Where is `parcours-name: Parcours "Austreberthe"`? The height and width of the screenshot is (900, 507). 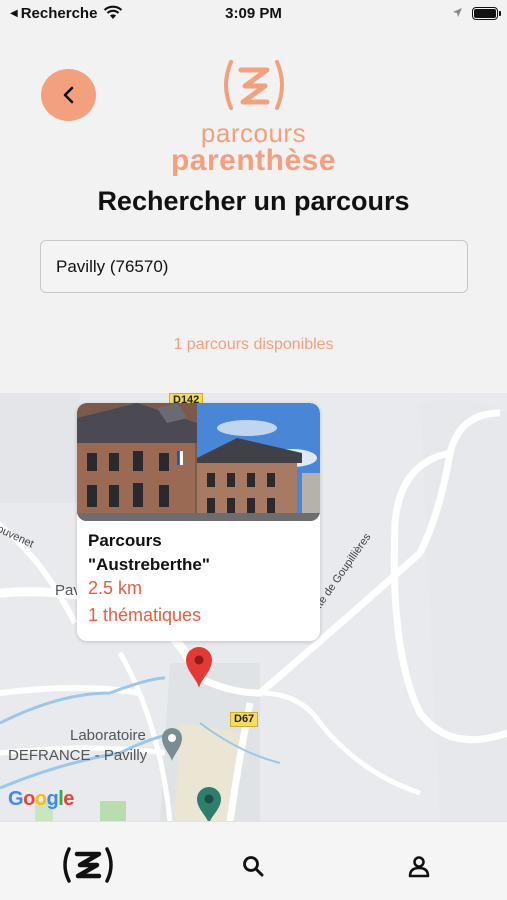 parcours-name: Parcours "Austreberthe" is located at coordinates (149, 553).